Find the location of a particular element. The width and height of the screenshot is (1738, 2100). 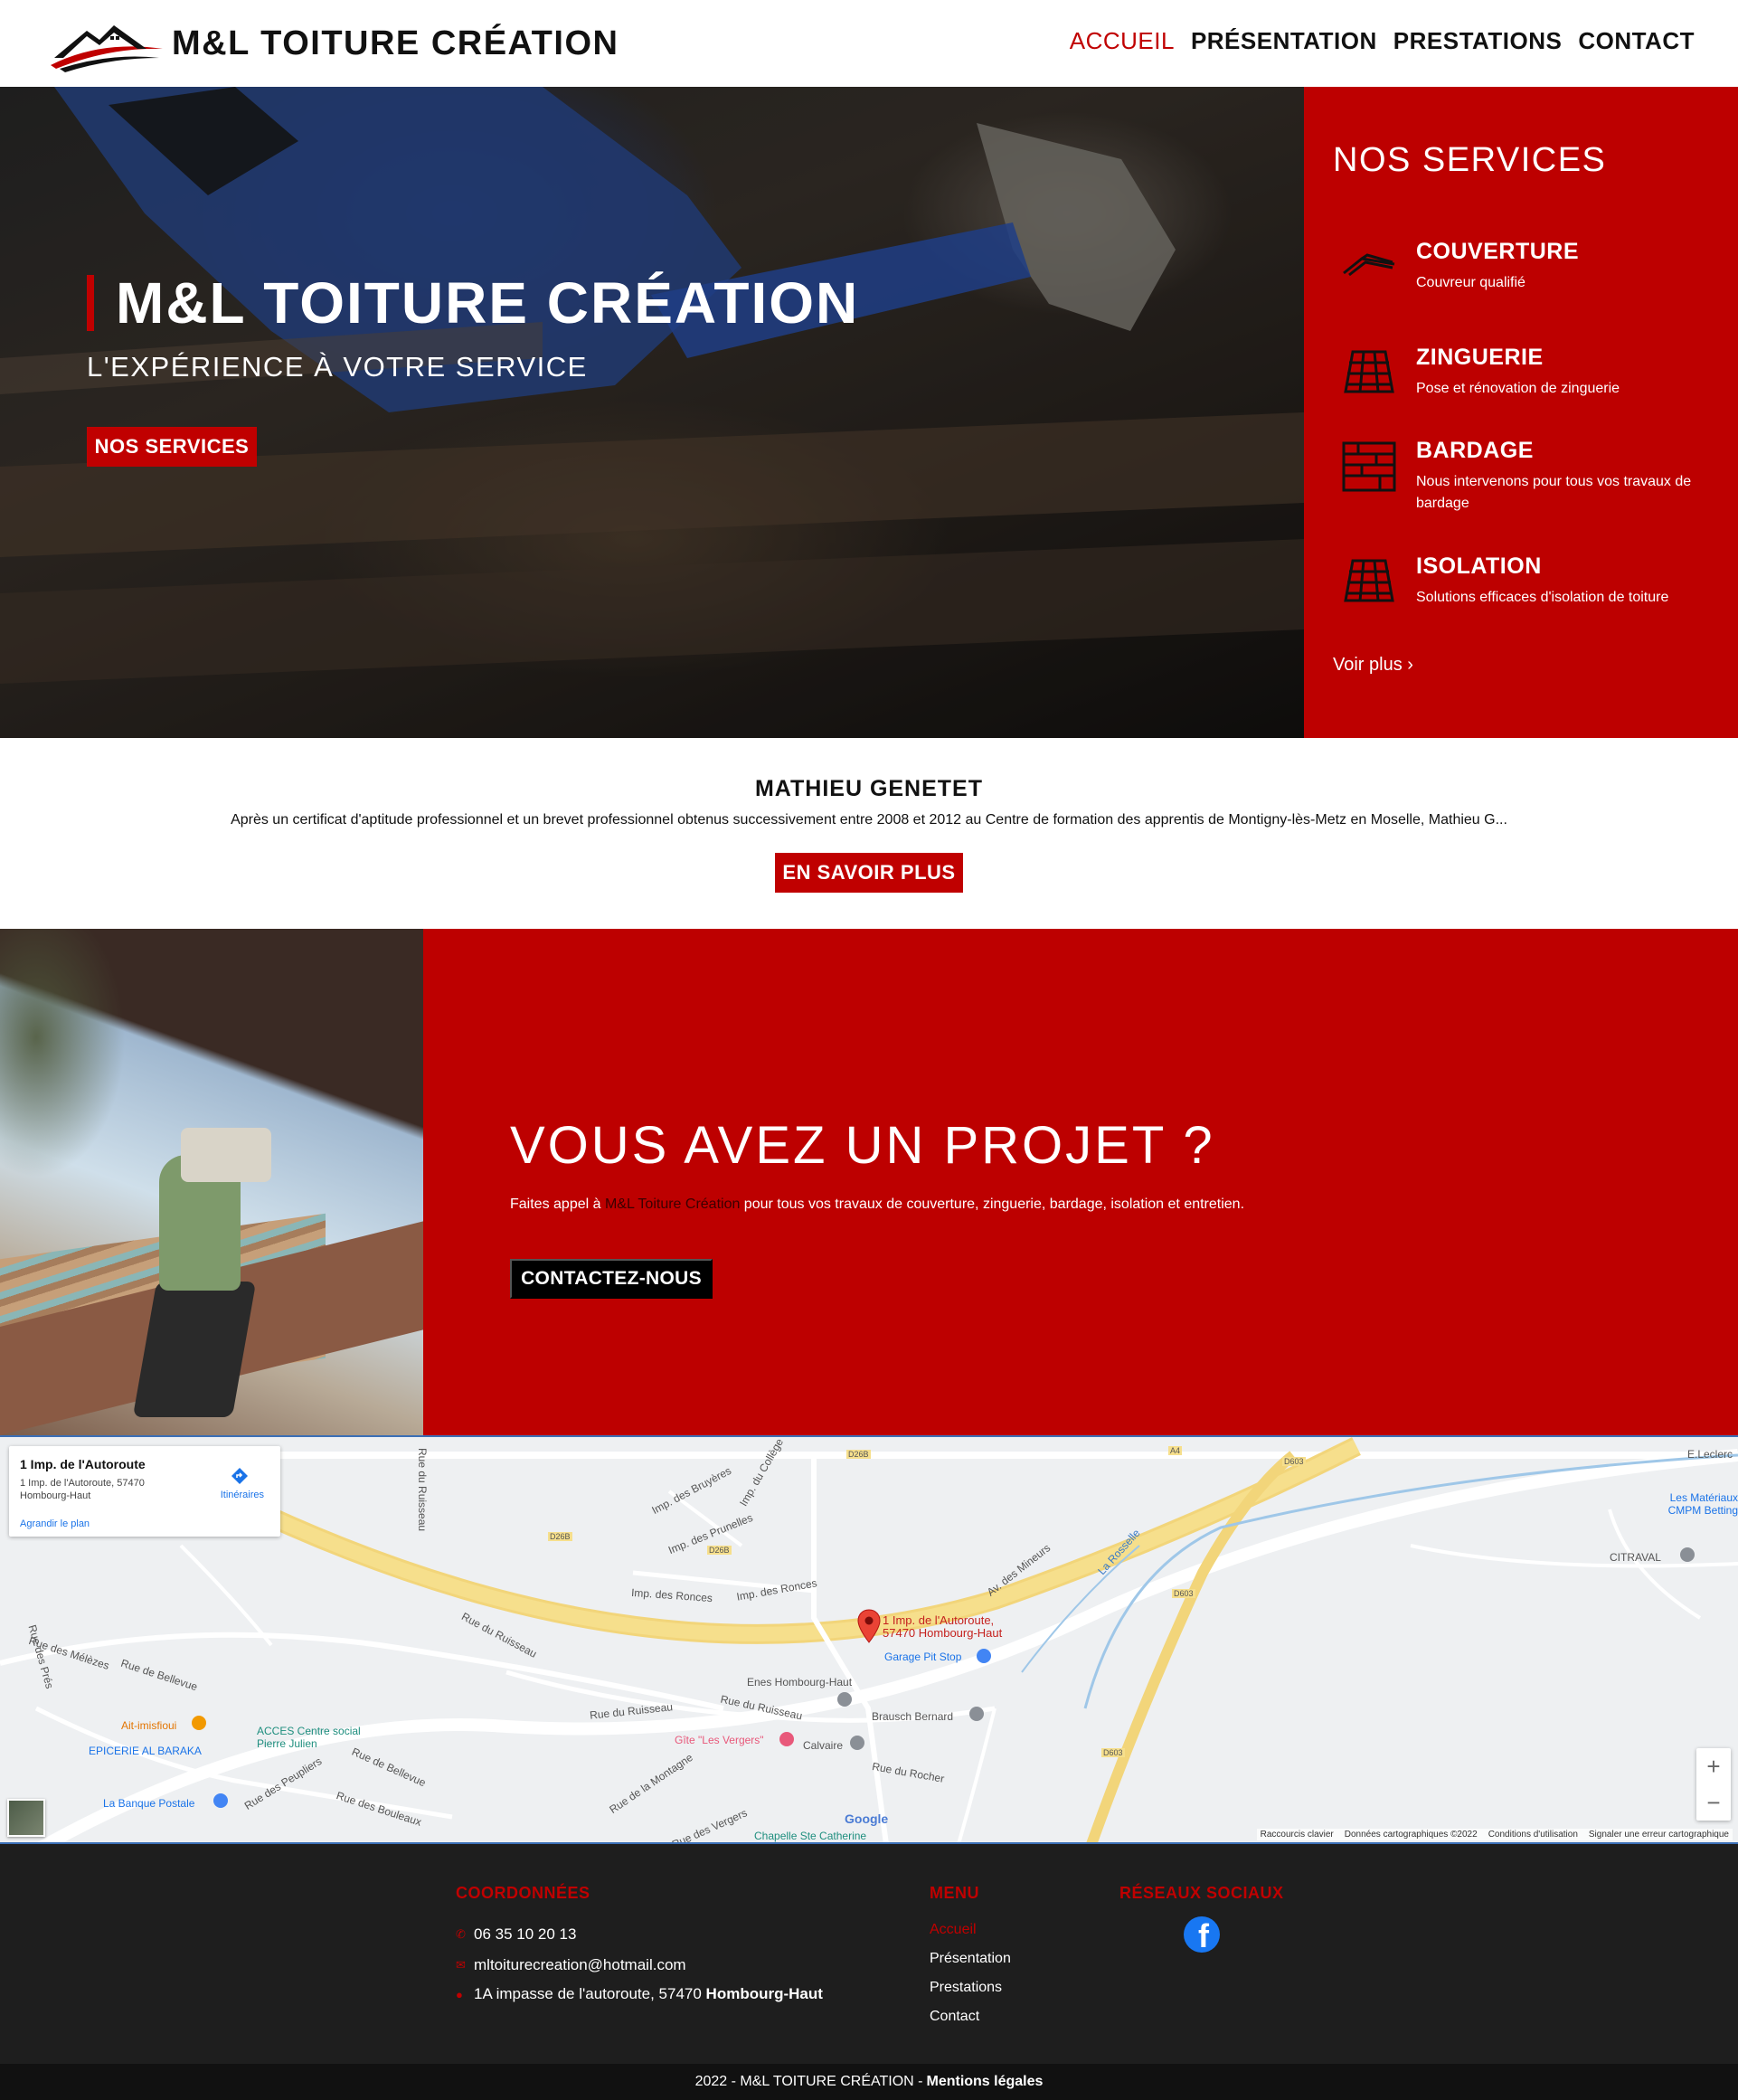

map-poi-leclerc: E.Leclerc is located at coordinates (1710, 1454).